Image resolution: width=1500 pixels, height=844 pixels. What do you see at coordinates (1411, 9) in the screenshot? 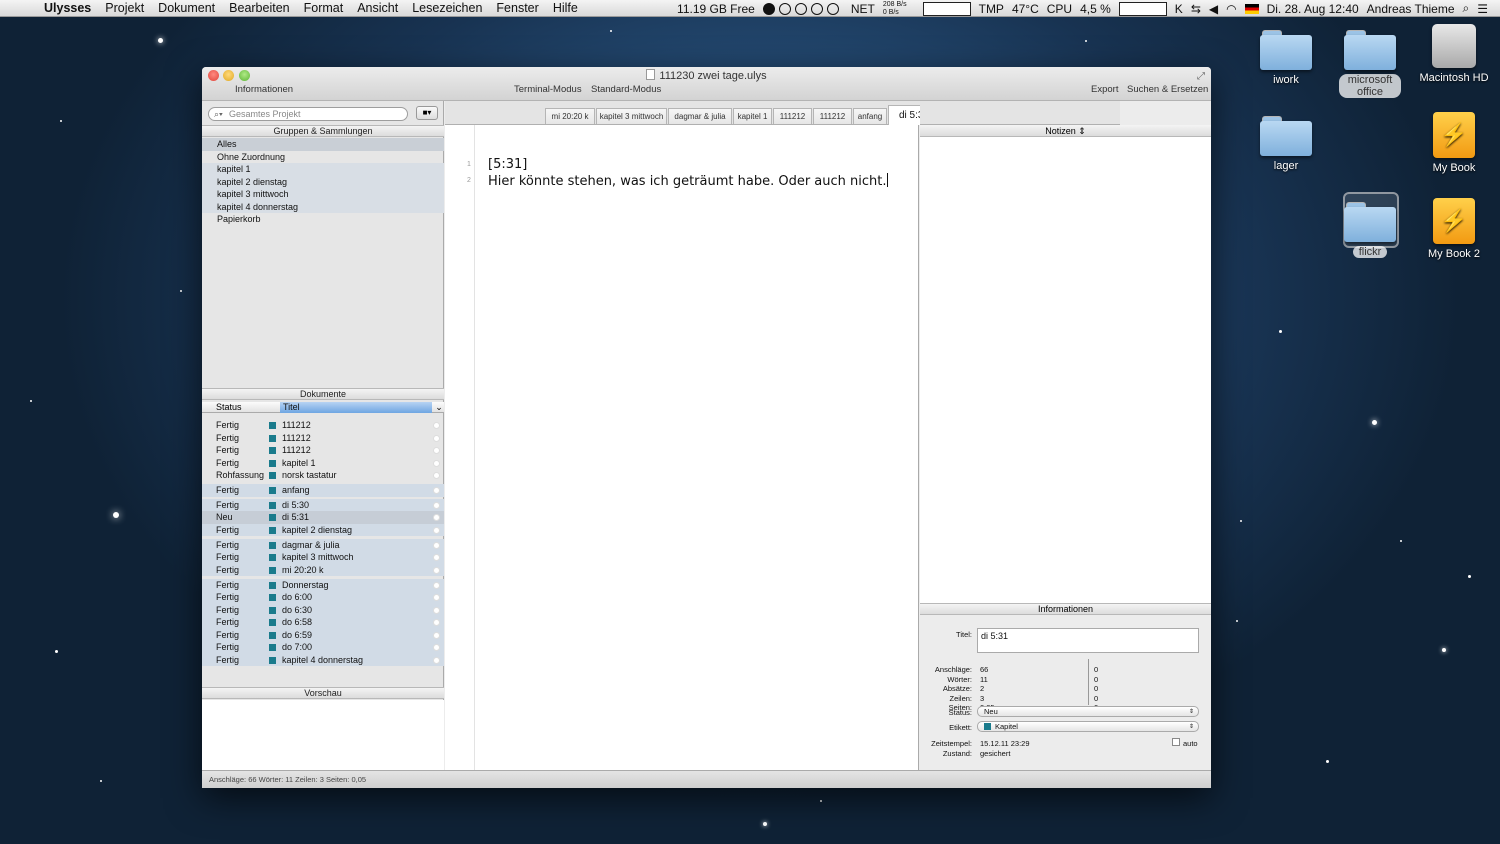
I see `user-menu: Andreas Thieme` at bounding box center [1411, 9].